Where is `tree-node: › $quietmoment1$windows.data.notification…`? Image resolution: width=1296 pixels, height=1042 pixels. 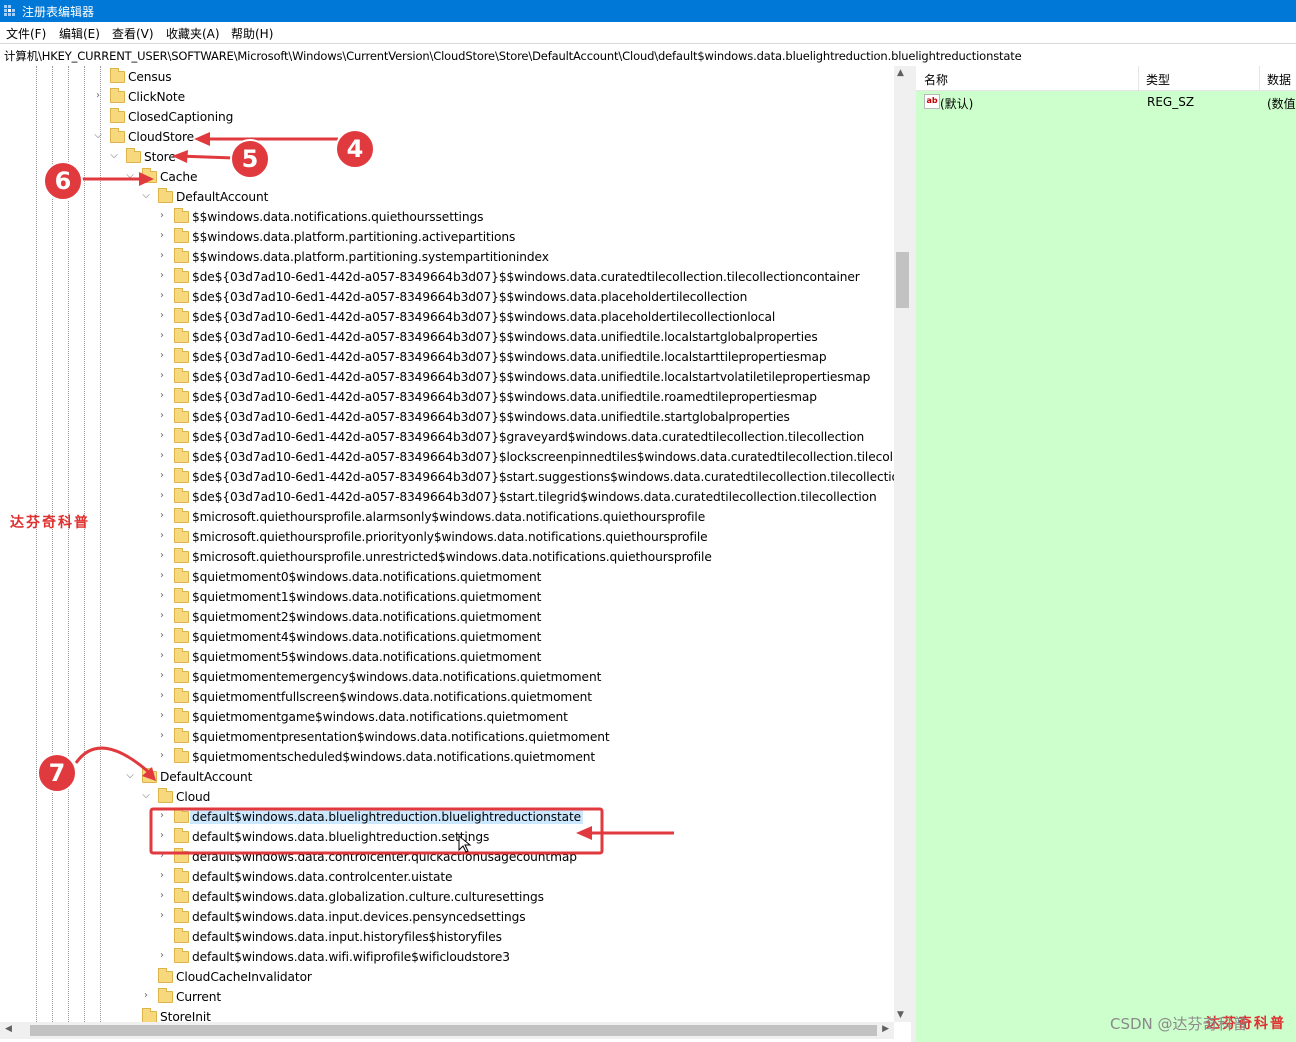 tree-node: › $quietmoment1$windows.data.notification… is located at coordinates (447, 597).